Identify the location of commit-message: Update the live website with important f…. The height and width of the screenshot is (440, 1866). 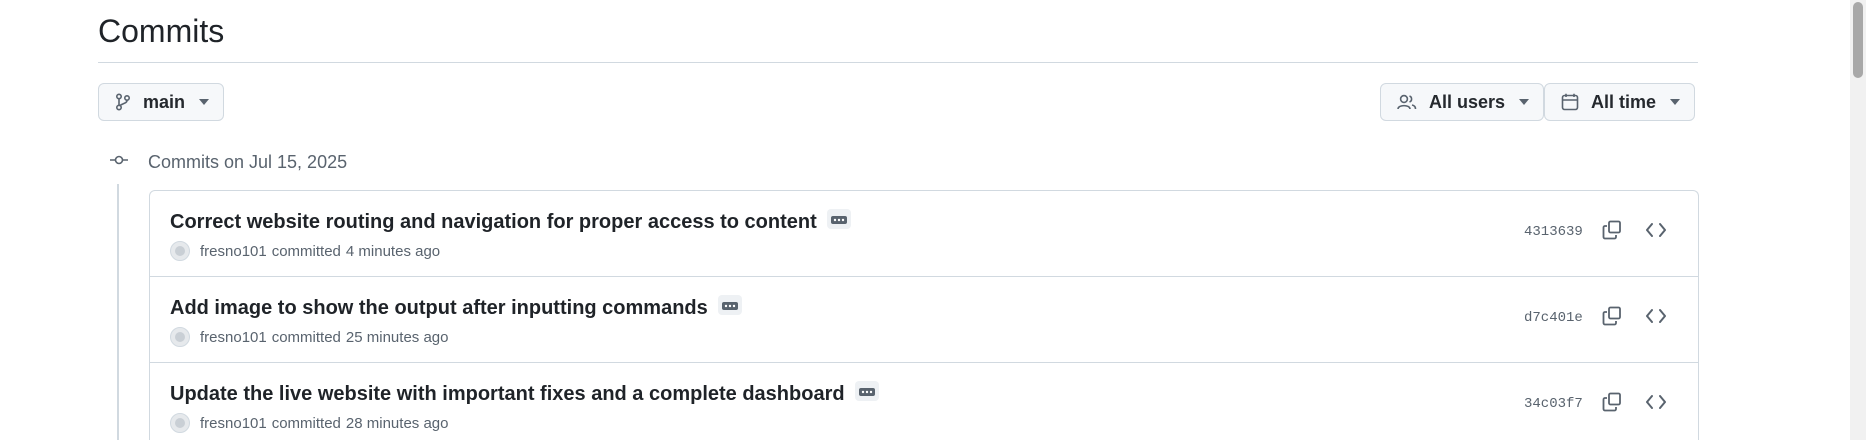
(524, 392).